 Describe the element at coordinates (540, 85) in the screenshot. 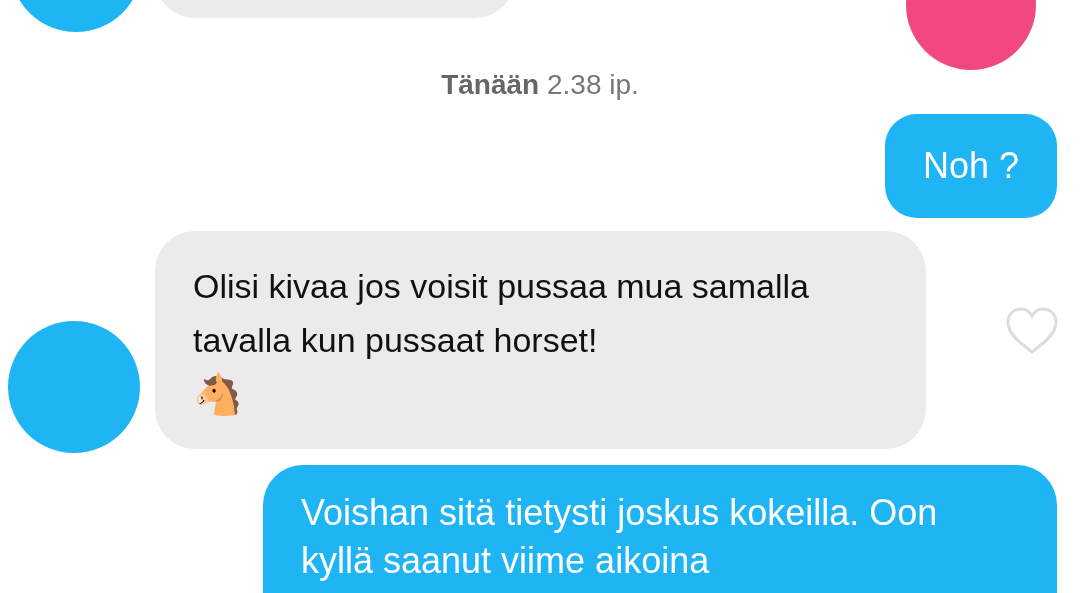

I see `timestamp: Tänään 2.38 ip.` at that location.